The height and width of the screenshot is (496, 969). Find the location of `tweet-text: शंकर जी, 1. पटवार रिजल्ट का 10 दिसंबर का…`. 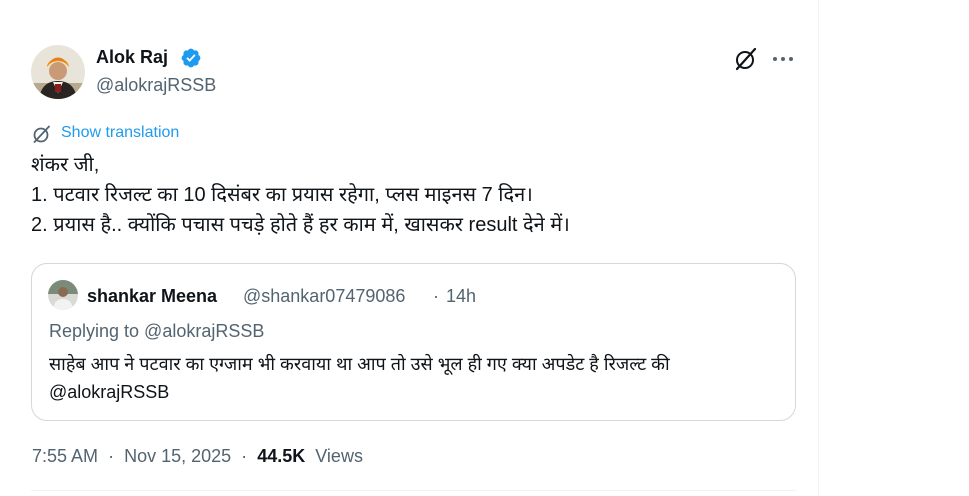

tweet-text: शंकर जी, 1. पटवार रिजल्ट का 10 दिसंबर का… is located at coordinates (411, 195).